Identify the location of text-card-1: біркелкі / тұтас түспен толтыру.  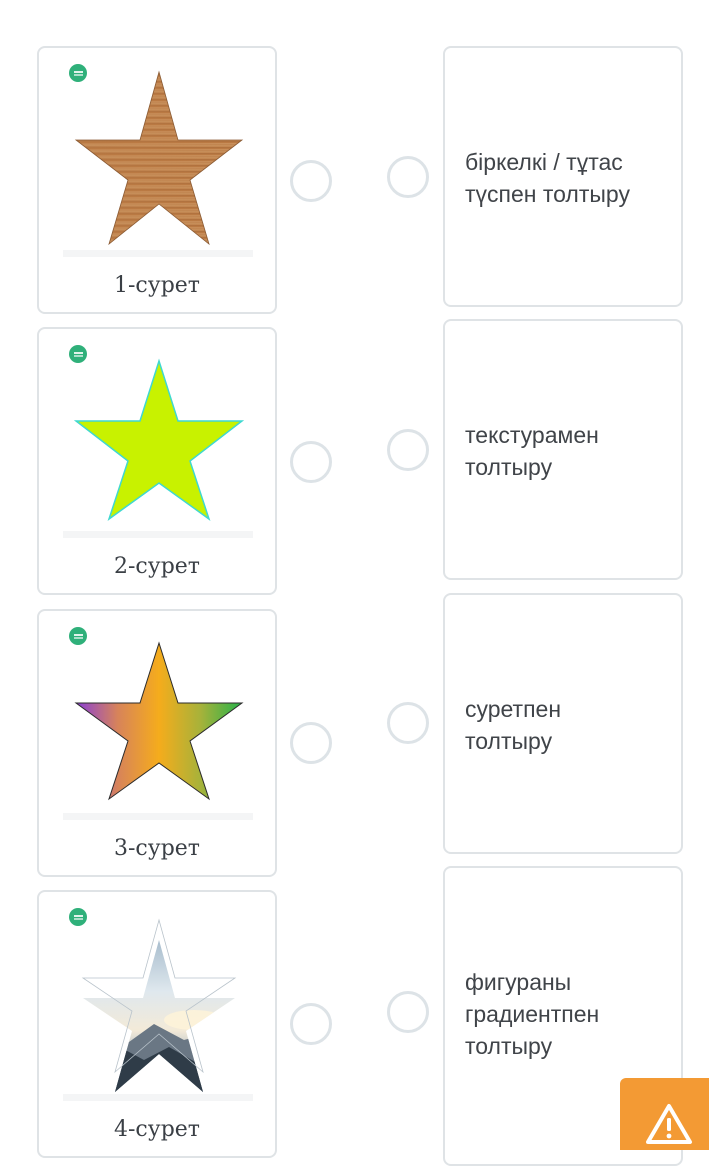
(563, 176).